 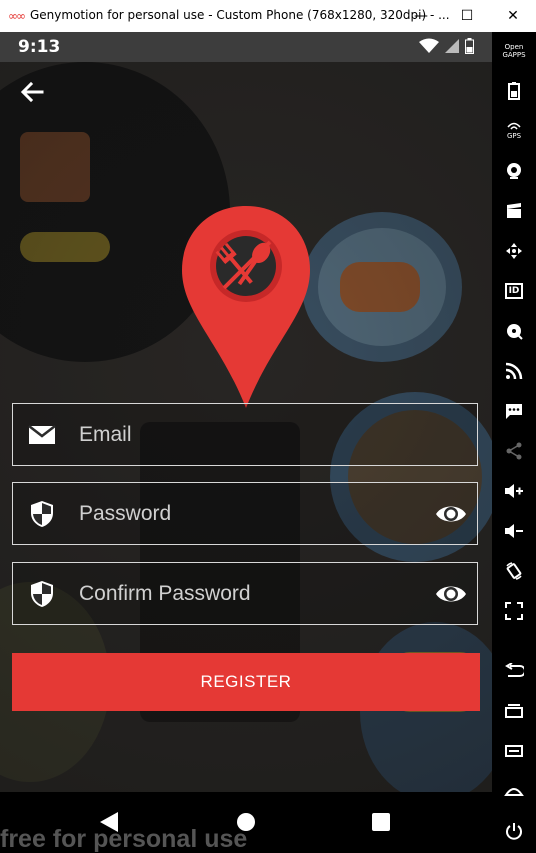 What do you see at coordinates (514, 126) in the screenshot?
I see `gps-icon` at bounding box center [514, 126].